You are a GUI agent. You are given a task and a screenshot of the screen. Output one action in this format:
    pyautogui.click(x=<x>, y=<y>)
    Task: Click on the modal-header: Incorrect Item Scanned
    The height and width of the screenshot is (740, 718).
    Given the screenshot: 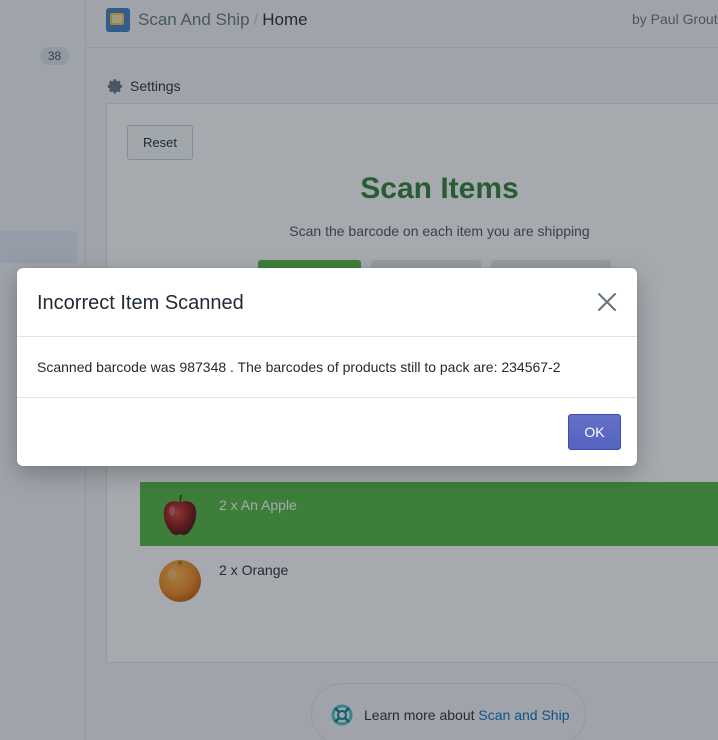 What is the action you would take?
    pyautogui.click(x=327, y=302)
    